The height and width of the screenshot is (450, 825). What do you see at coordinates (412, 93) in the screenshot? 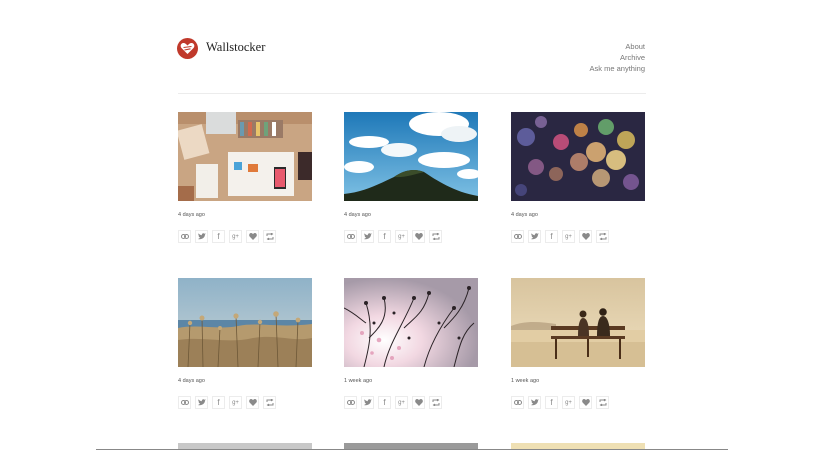
I see `header-divider` at bounding box center [412, 93].